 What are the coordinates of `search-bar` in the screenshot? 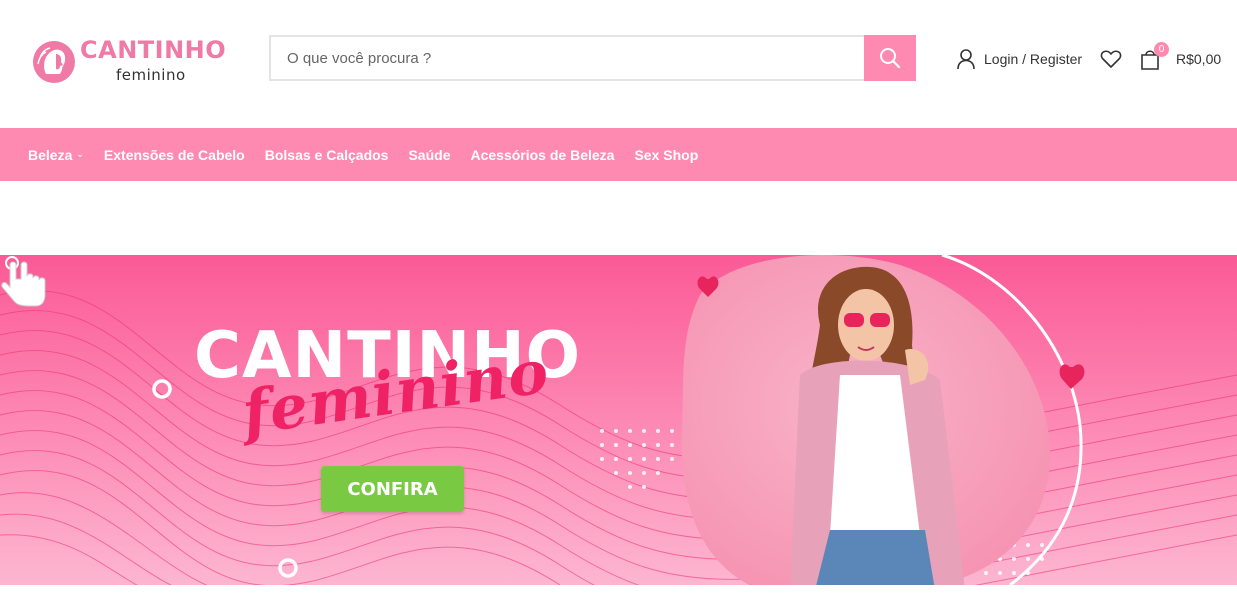 It's located at (592, 58).